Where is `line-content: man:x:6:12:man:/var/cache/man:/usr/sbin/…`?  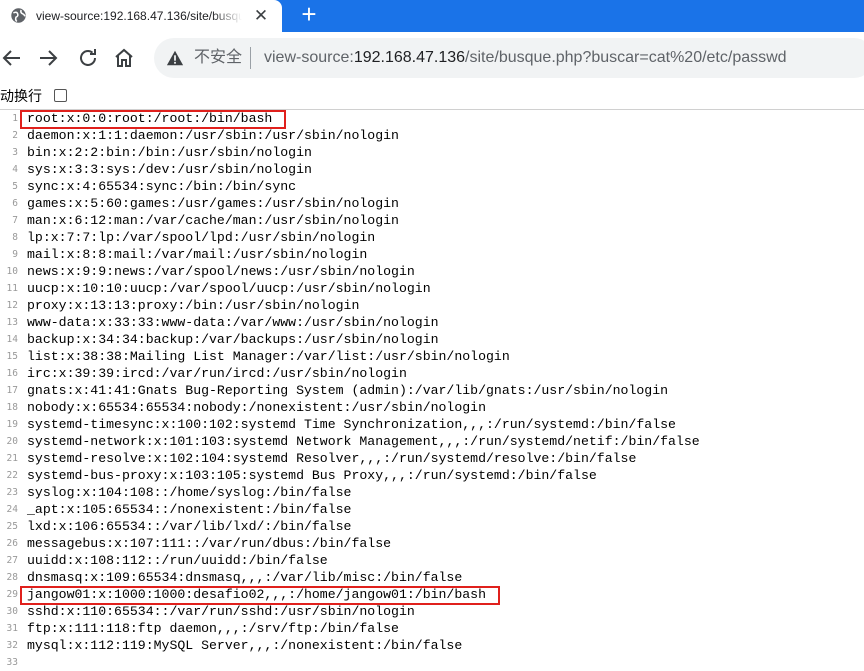
line-content: man:x:6:12:man:/var/cache/man:/usr/sbin/… is located at coordinates (213, 220).